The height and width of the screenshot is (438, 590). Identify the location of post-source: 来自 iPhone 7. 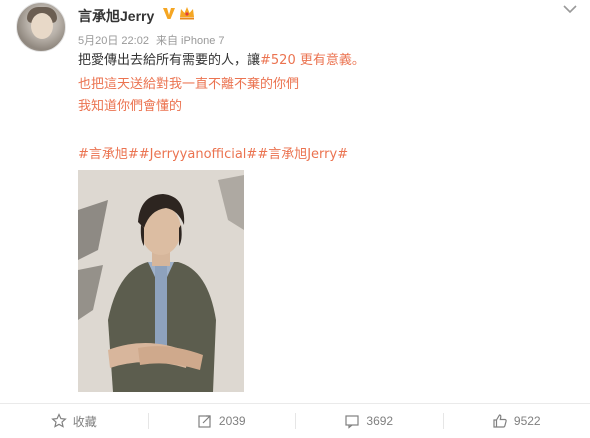
(190, 41).